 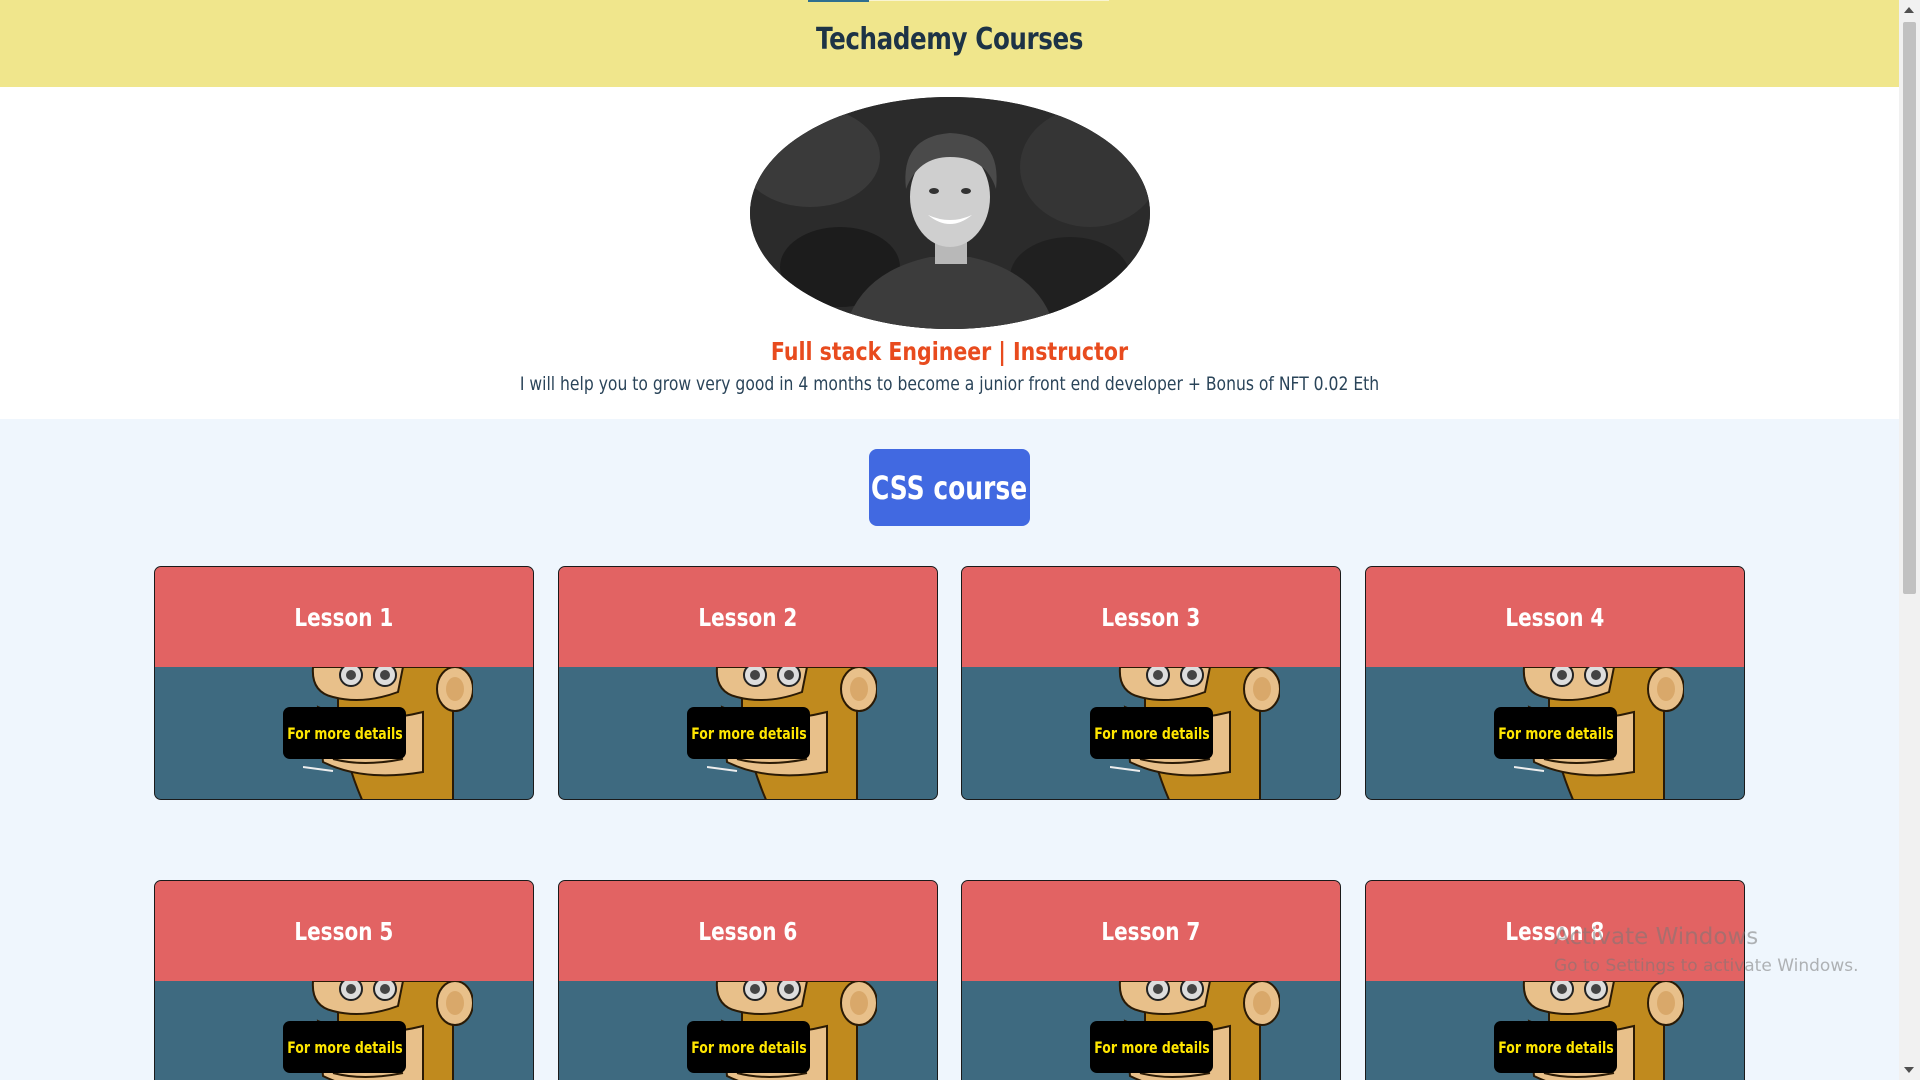 I want to click on site-header: Techademy Courses, so click(x=949, y=43).